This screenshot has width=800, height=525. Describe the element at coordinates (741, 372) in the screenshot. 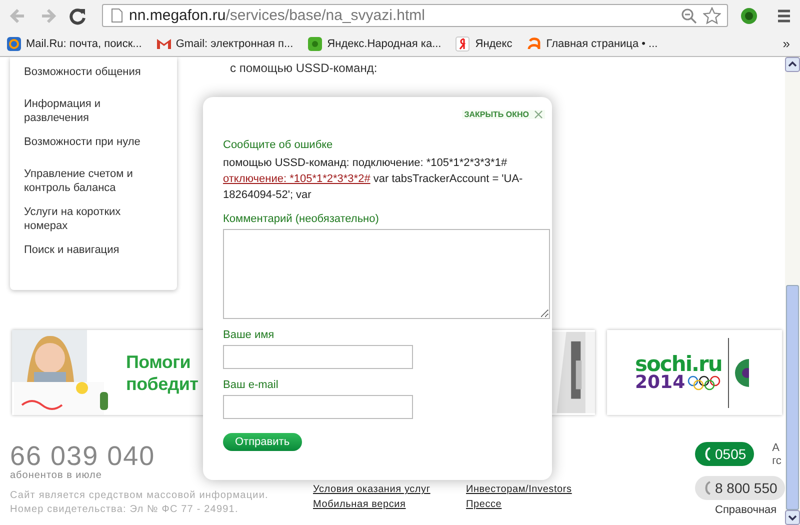

I see `logo-icon` at that location.